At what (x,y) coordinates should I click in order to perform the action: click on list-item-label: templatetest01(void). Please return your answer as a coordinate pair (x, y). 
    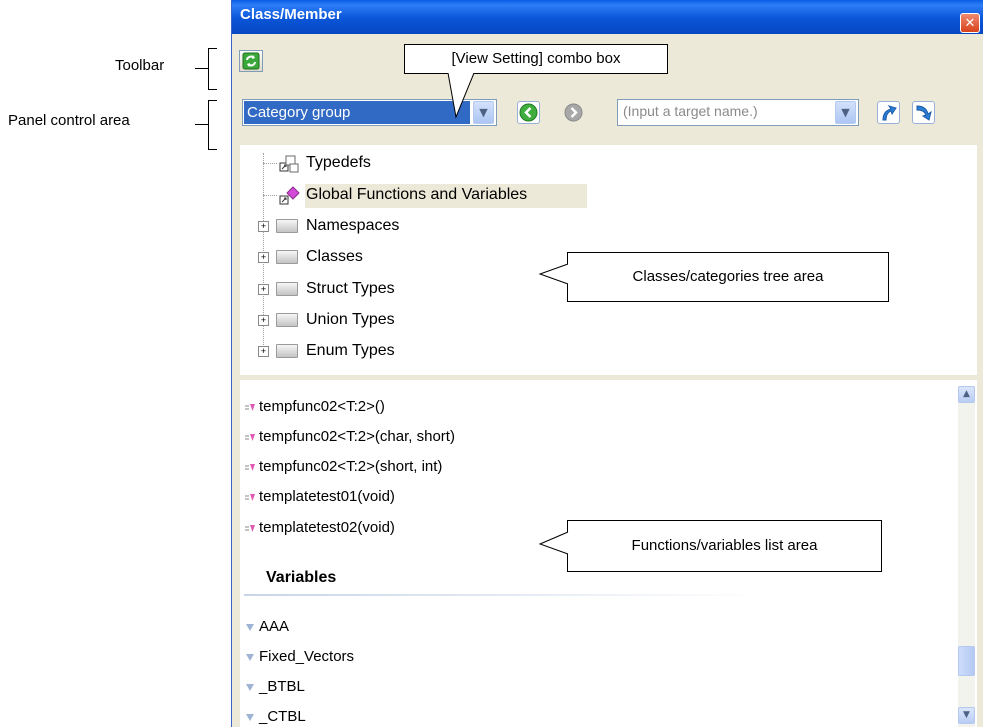
    Looking at the image, I should click on (327, 496).